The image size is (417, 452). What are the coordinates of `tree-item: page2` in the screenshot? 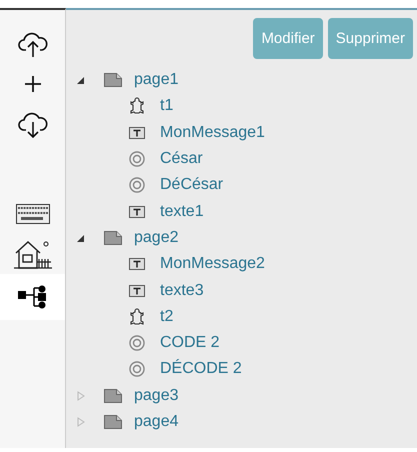 It's located at (156, 237).